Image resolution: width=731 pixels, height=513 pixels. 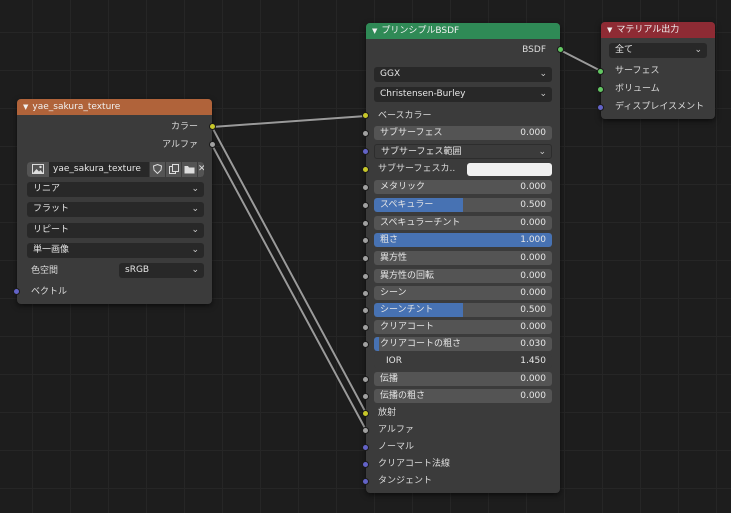 I want to click on input-surface-socket, so click(x=600, y=71).